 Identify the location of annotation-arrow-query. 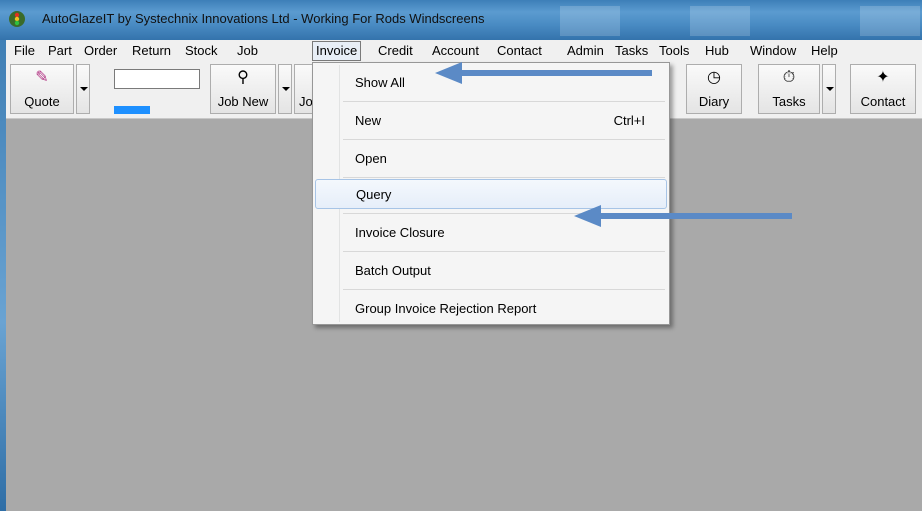
(683, 216).